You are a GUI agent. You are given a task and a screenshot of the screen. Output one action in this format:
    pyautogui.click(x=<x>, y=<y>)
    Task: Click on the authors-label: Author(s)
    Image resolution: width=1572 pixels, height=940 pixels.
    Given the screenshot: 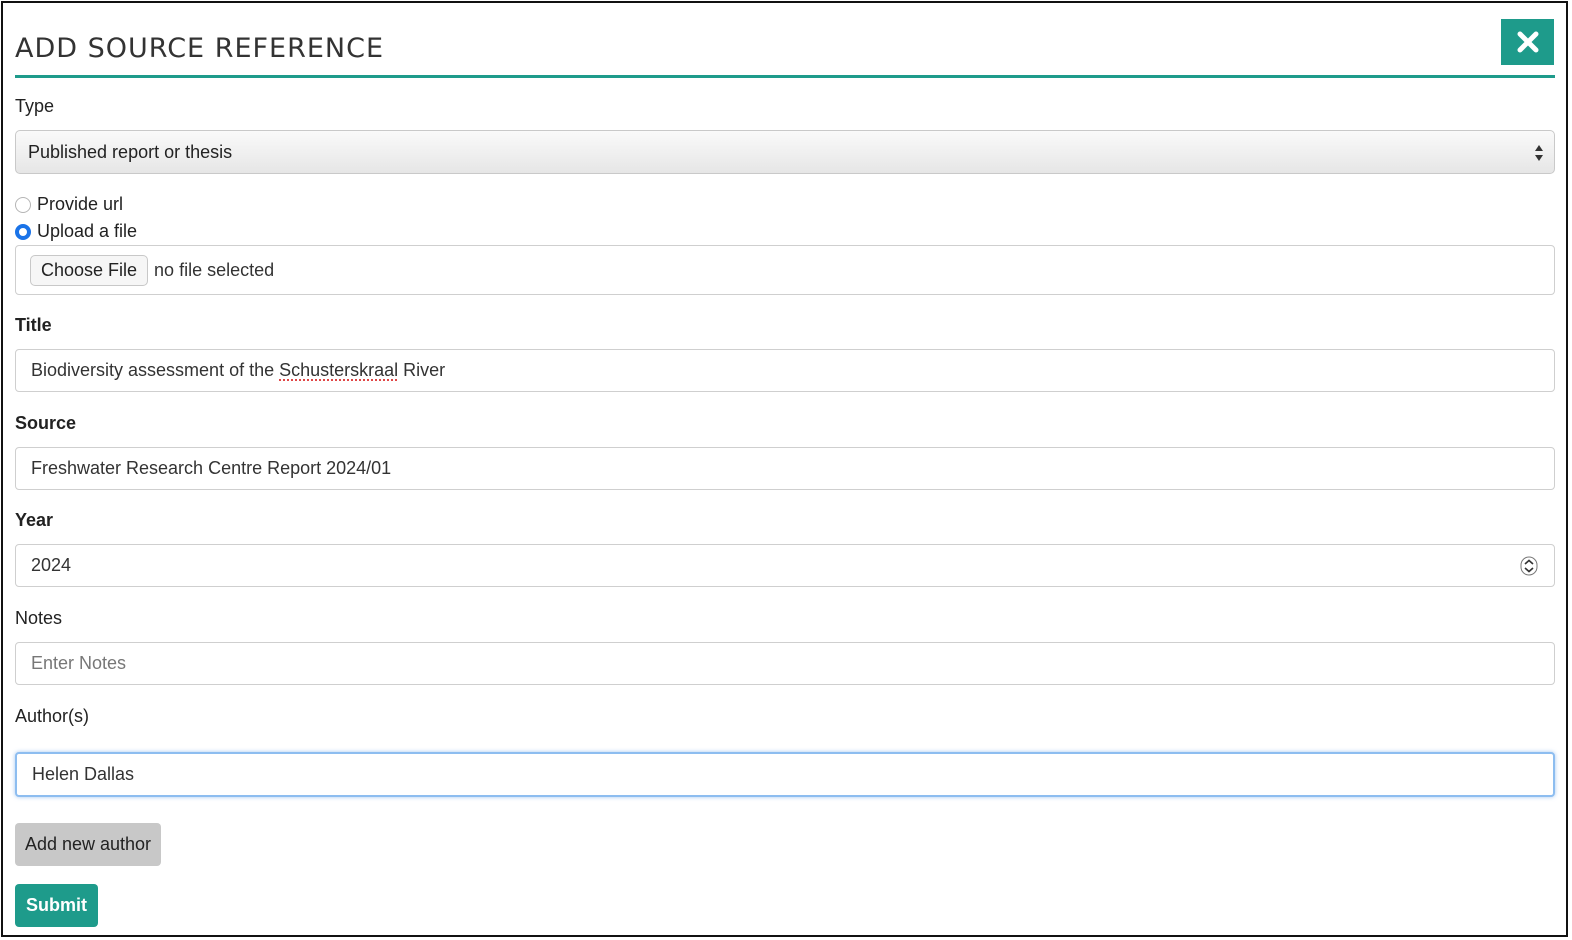 What is the action you would take?
    pyautogui.click(x=52, y=716)
    